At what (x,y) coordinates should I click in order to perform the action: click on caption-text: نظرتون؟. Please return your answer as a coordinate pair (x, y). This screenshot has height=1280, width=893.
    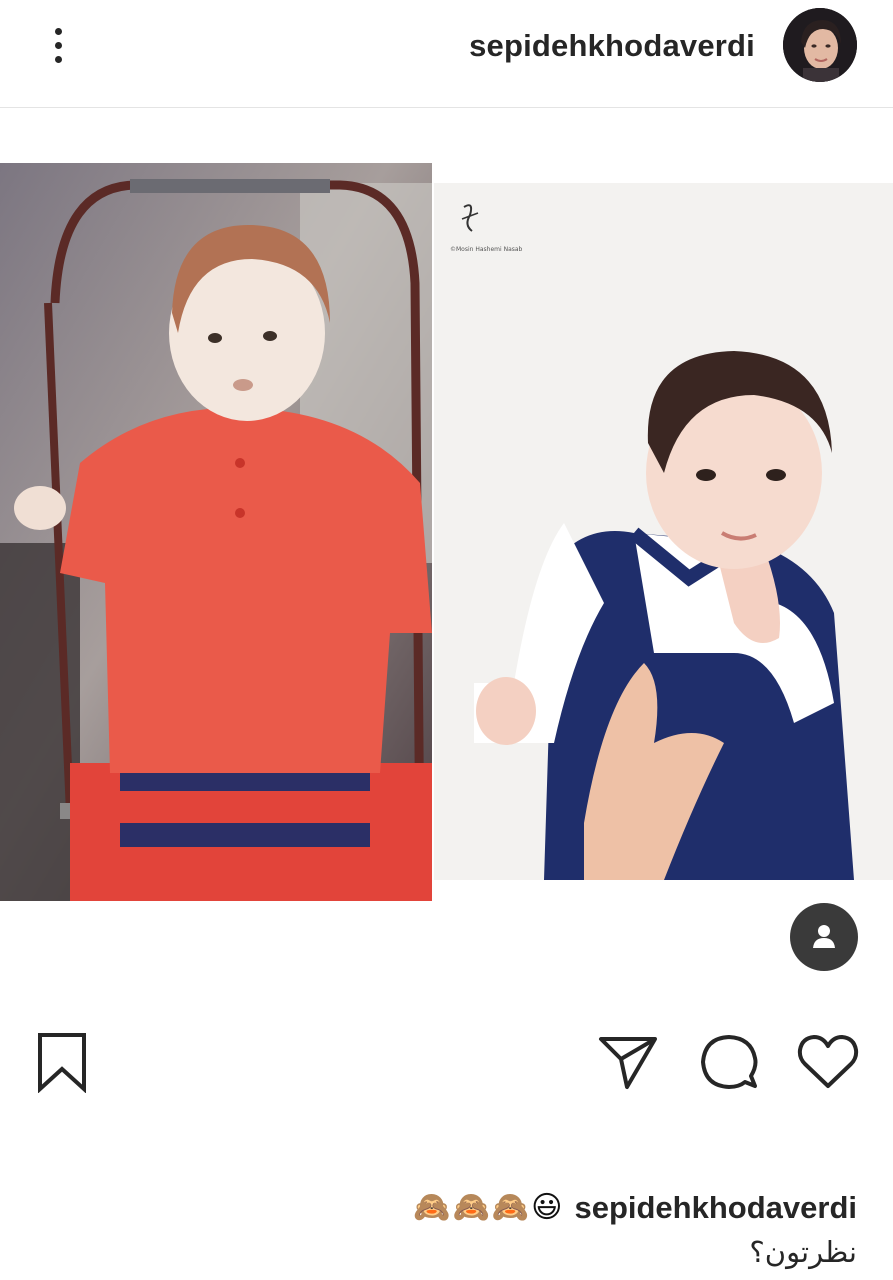
    Looking at the image, I should click on (803, 1252).